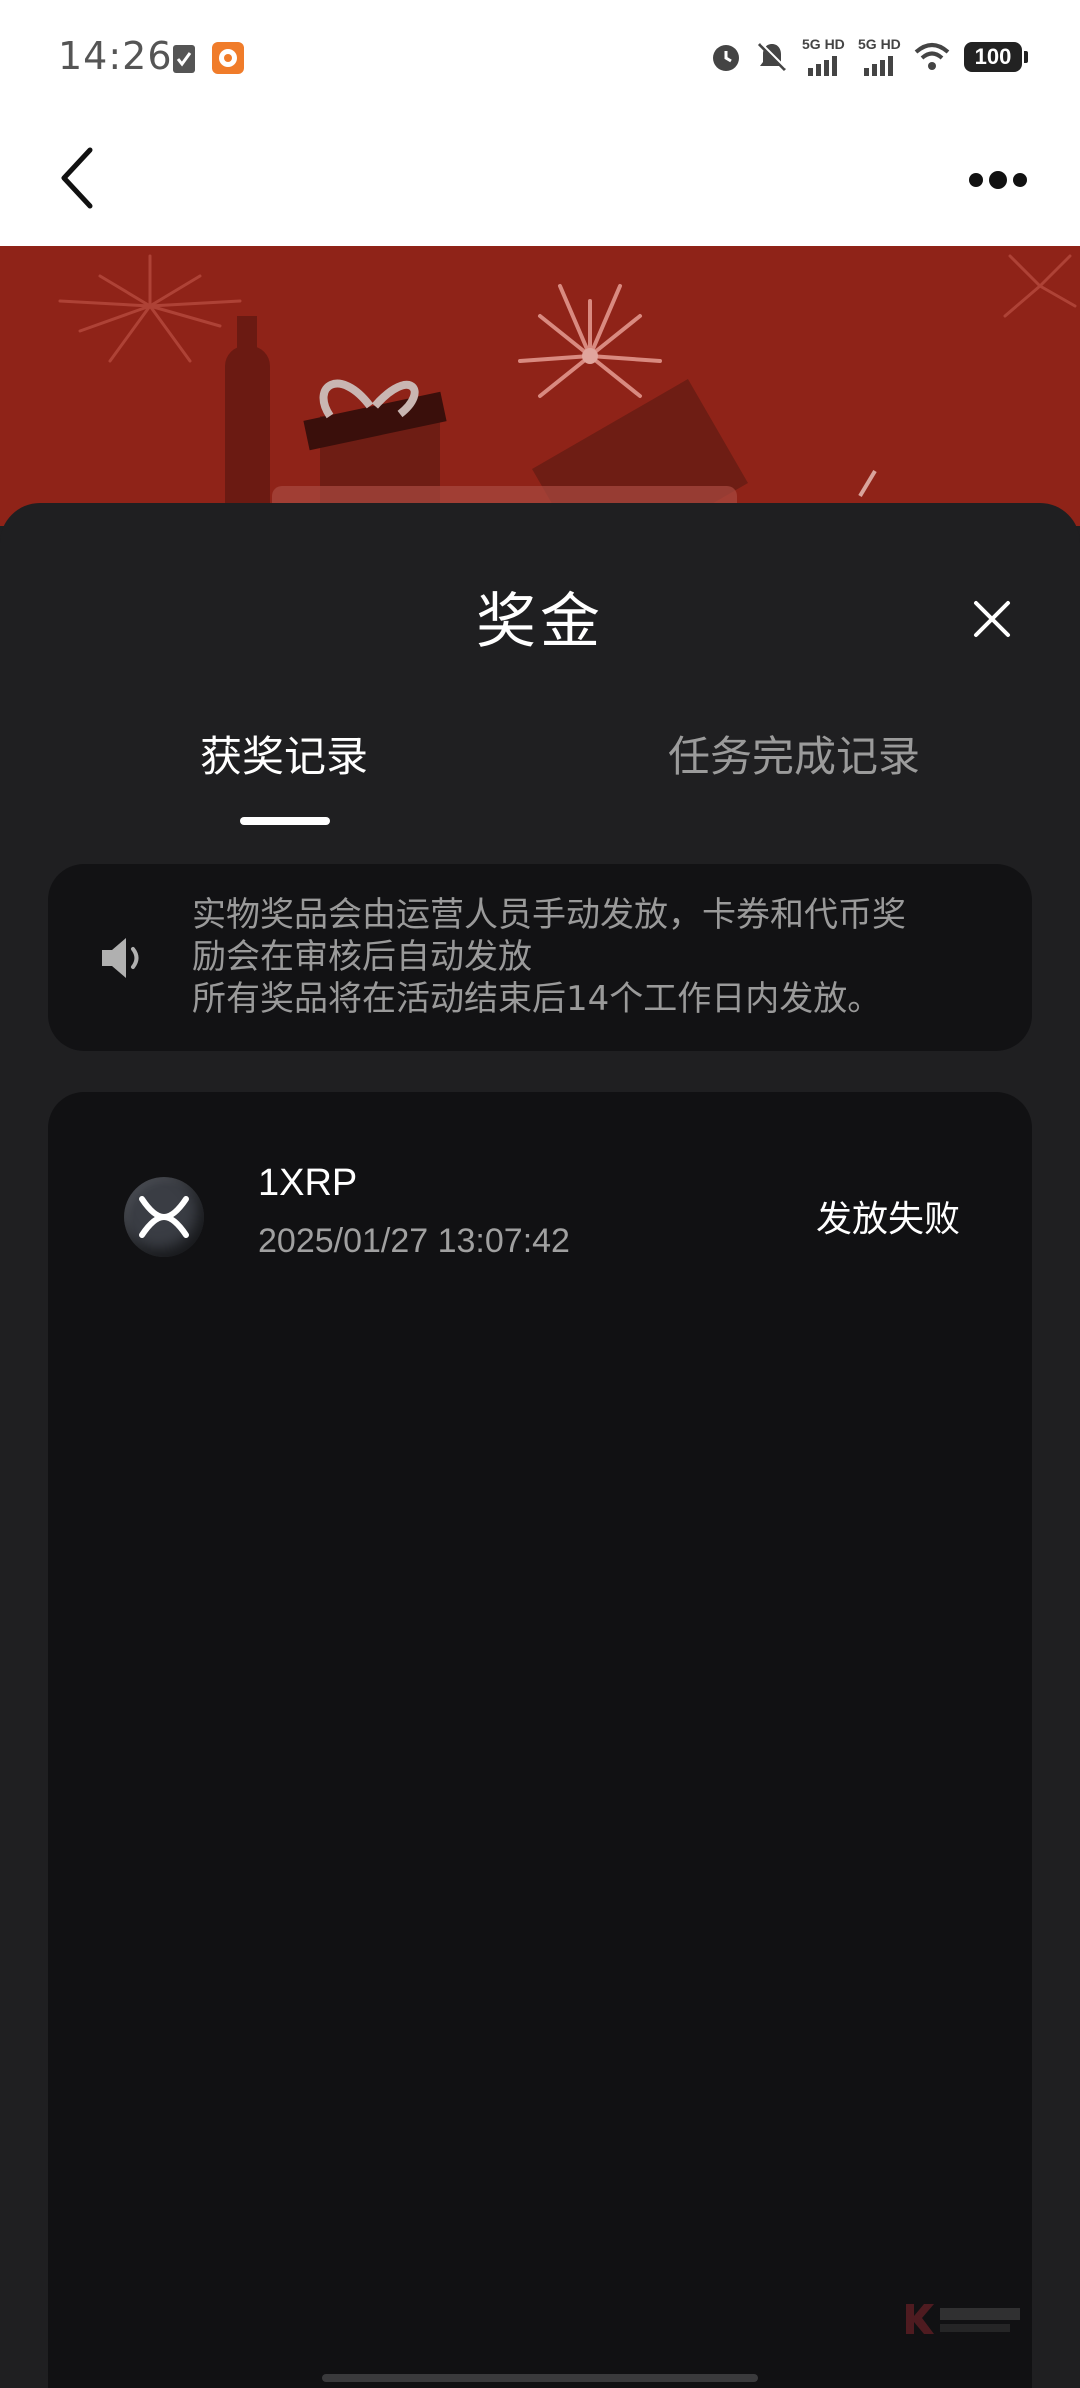  Describe the element at coordinates (540, 2378) in the screenshot. I see `home-indicator` at that location.